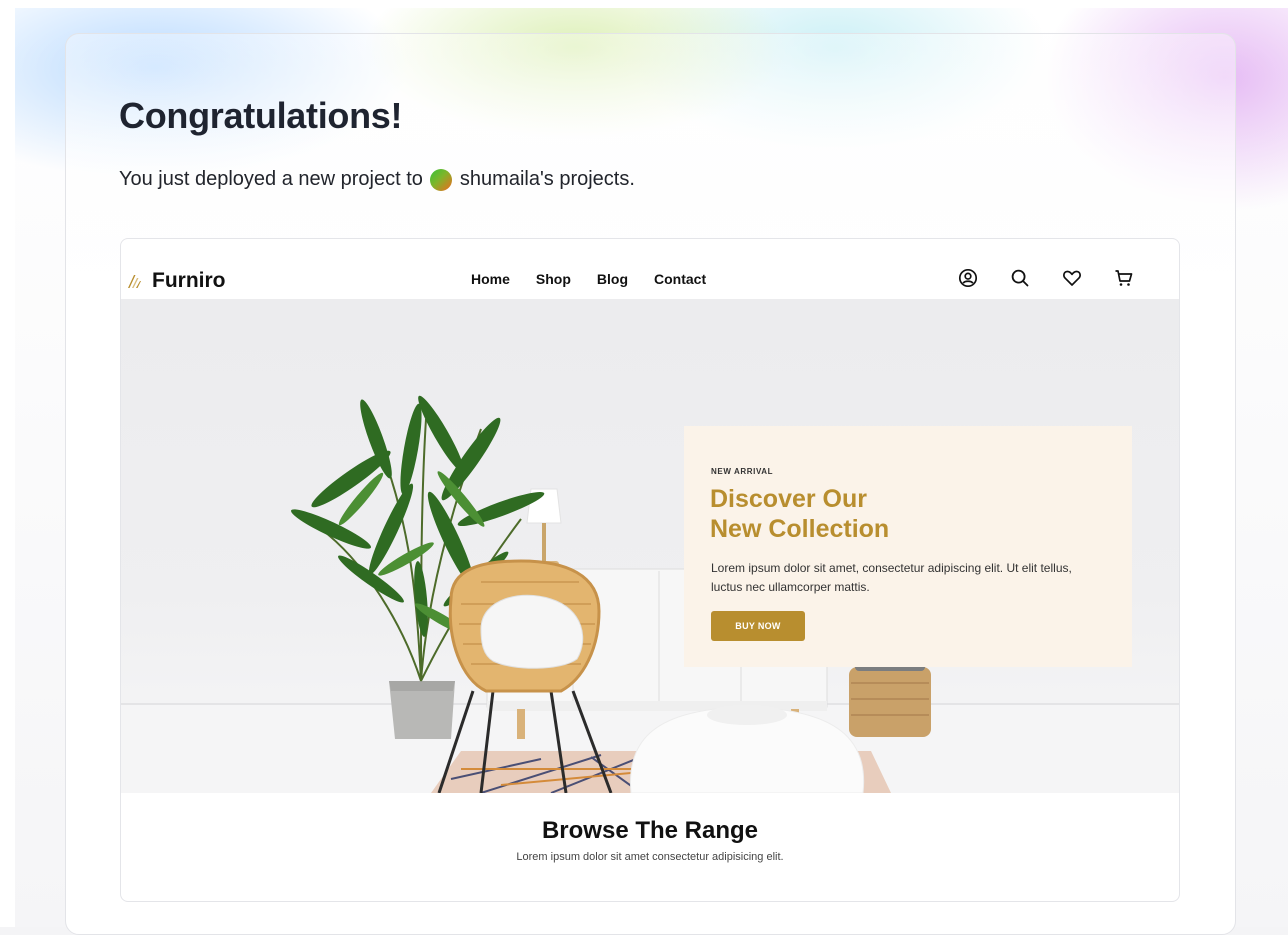  What do you see at coordinates (799, 514) in the screenshot?
I see `hero-heading: Discover Our New Collection` at bounding box center [799, 514].